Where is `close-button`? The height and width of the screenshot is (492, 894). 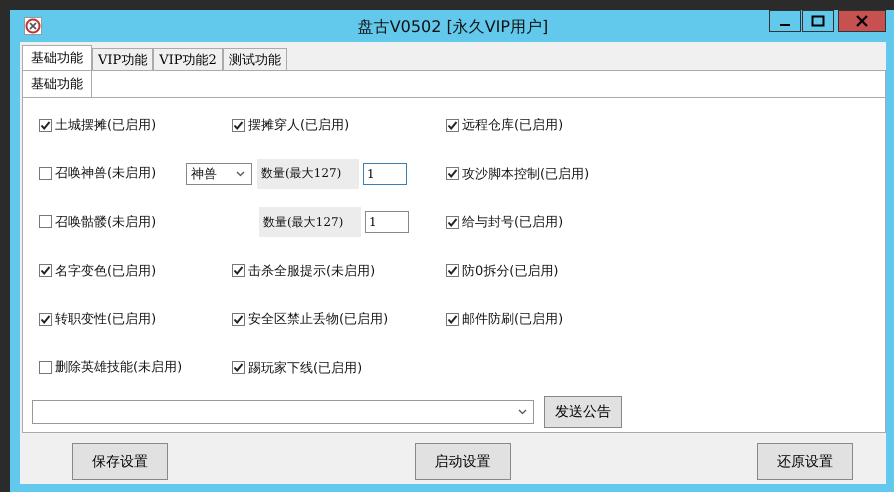 close-button is located at coordinates (862, 21).